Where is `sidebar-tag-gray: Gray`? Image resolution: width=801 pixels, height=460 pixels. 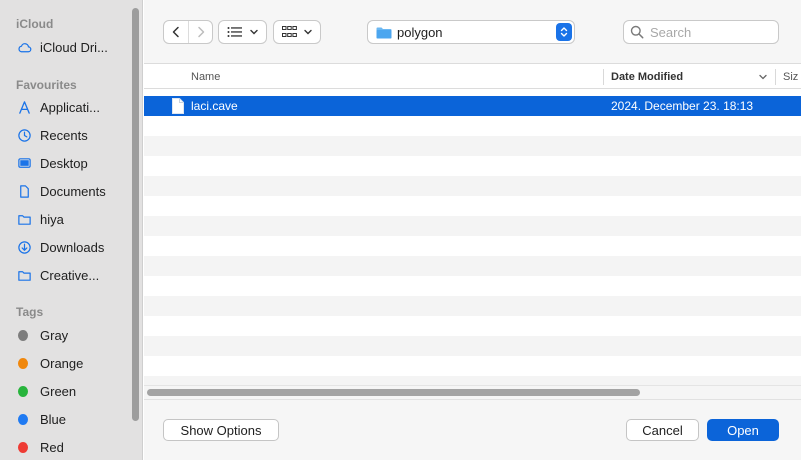
sidebar-tag-gray: Gray is located at coordinates (72, 335).